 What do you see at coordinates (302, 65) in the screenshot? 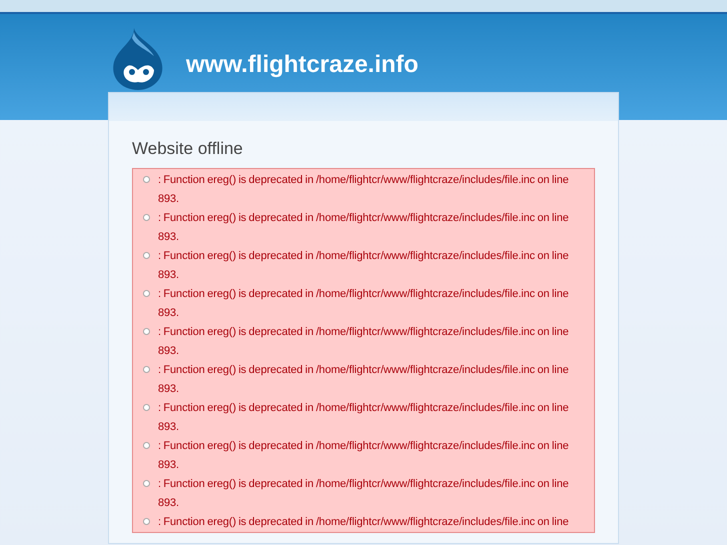
I see `site-name: www.flightcraze.info` at bounding box center [302, 65].